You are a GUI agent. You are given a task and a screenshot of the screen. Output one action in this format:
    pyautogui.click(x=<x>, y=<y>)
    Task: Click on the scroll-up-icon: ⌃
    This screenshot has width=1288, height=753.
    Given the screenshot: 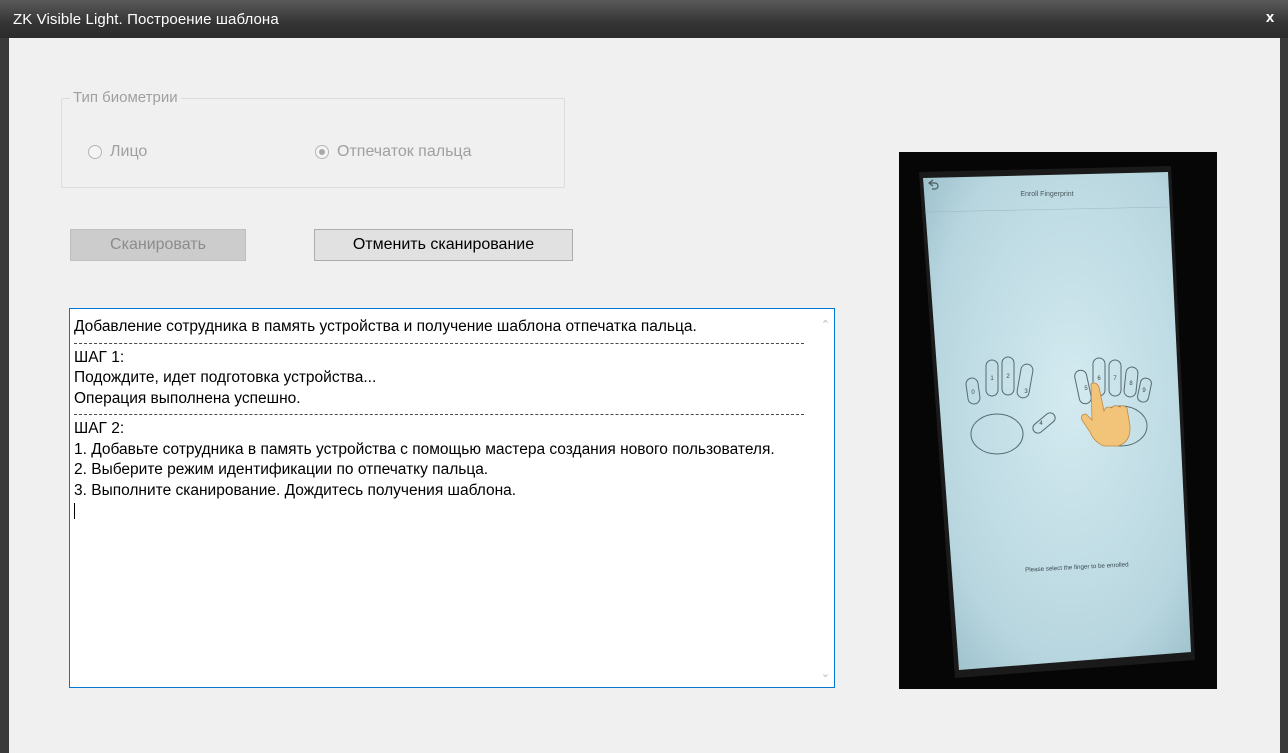 What is the action you would take?
    pyautogui.click(x=825, y=325)
    